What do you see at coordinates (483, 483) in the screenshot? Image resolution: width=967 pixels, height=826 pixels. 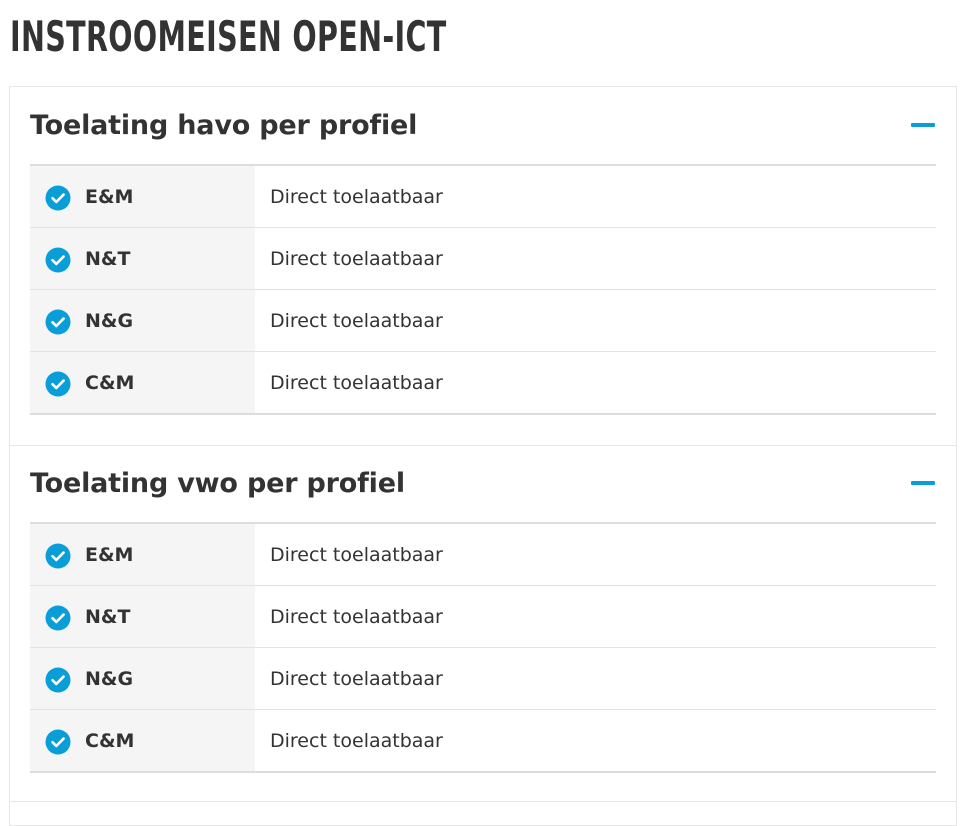 I see `section-header-vwo: Toelating vwo per profiel` at bounding box center [483, 483].